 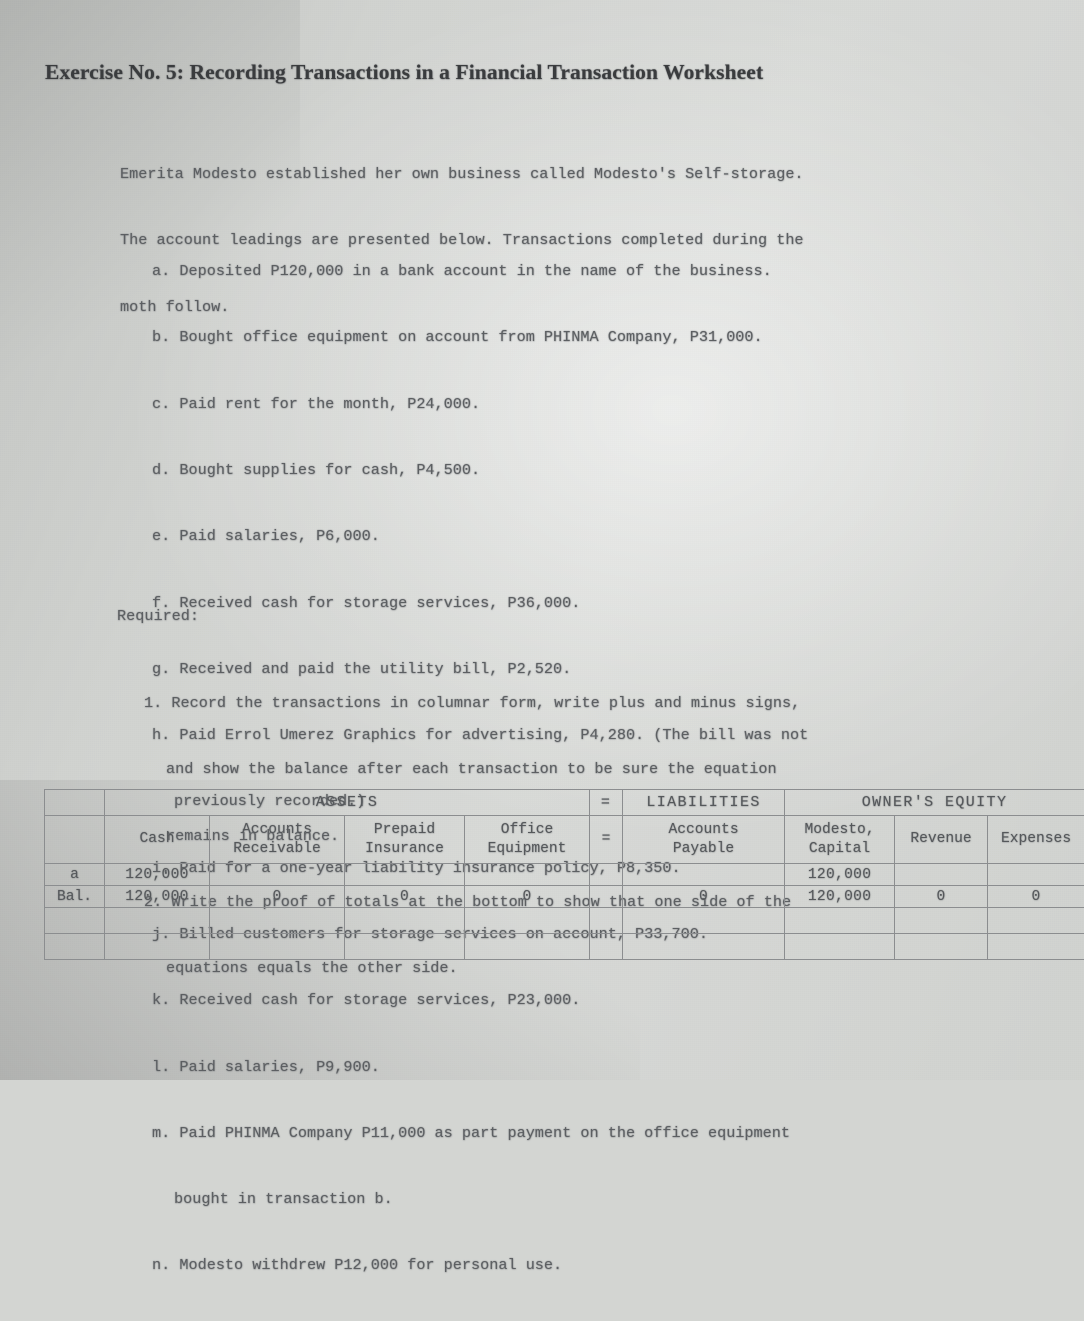 What do you see at coordinates (404, 849) in the screenshot?
I see `column-header-prepaid-insurance-line2: Insurance` at bounding box center [404, 849].